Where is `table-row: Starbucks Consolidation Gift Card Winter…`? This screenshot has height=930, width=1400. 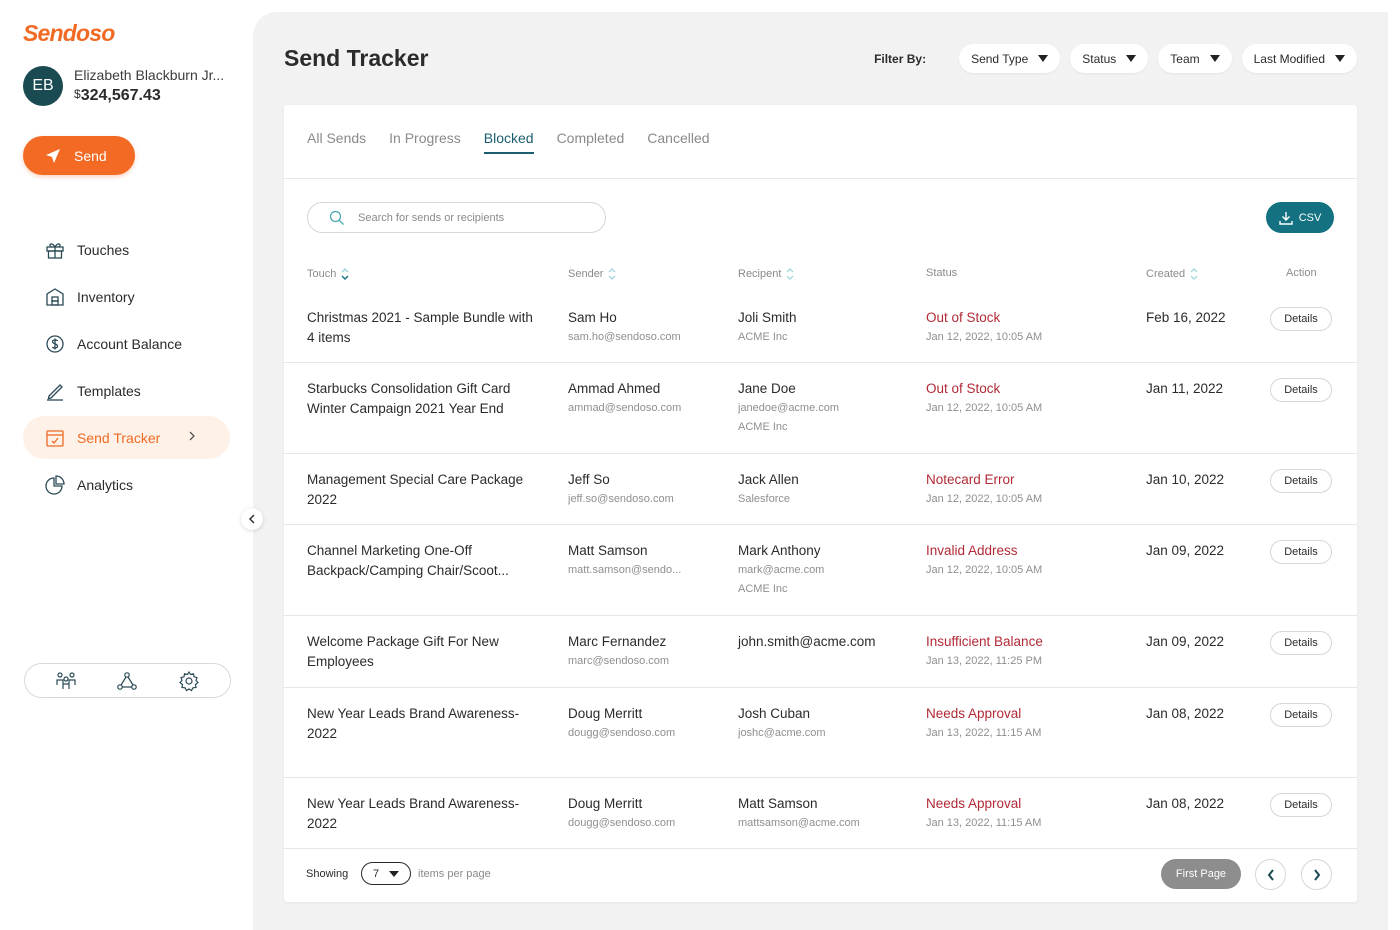 table-row: Starbucks Consolidation Gift Card Winter… is located at coordinates (820, 408).